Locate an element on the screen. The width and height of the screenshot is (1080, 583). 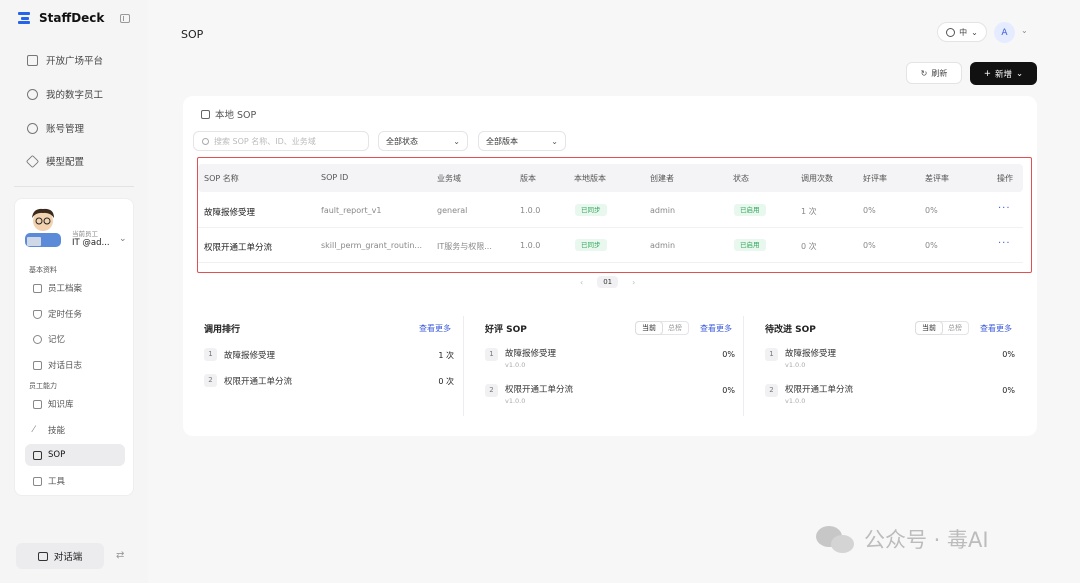
sidebar-item-tools: 工具 is located at coordinates (79, 481).